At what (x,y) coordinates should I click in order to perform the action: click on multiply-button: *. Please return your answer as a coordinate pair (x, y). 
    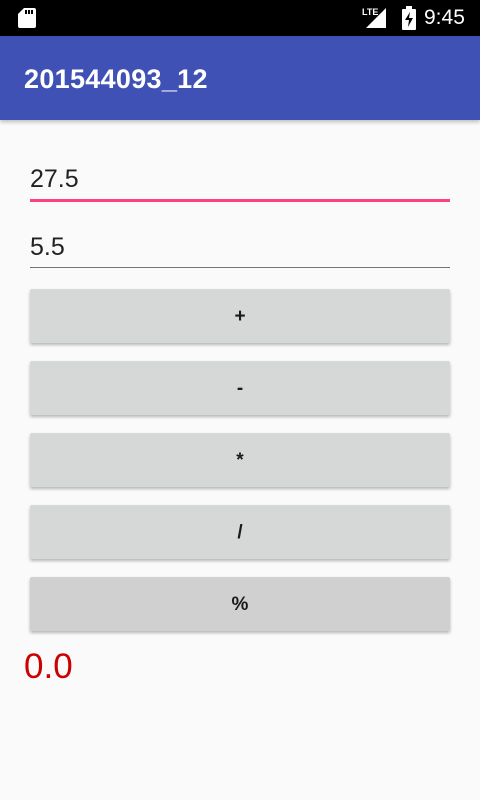
    Looking at the image, I should click on (240, 460).